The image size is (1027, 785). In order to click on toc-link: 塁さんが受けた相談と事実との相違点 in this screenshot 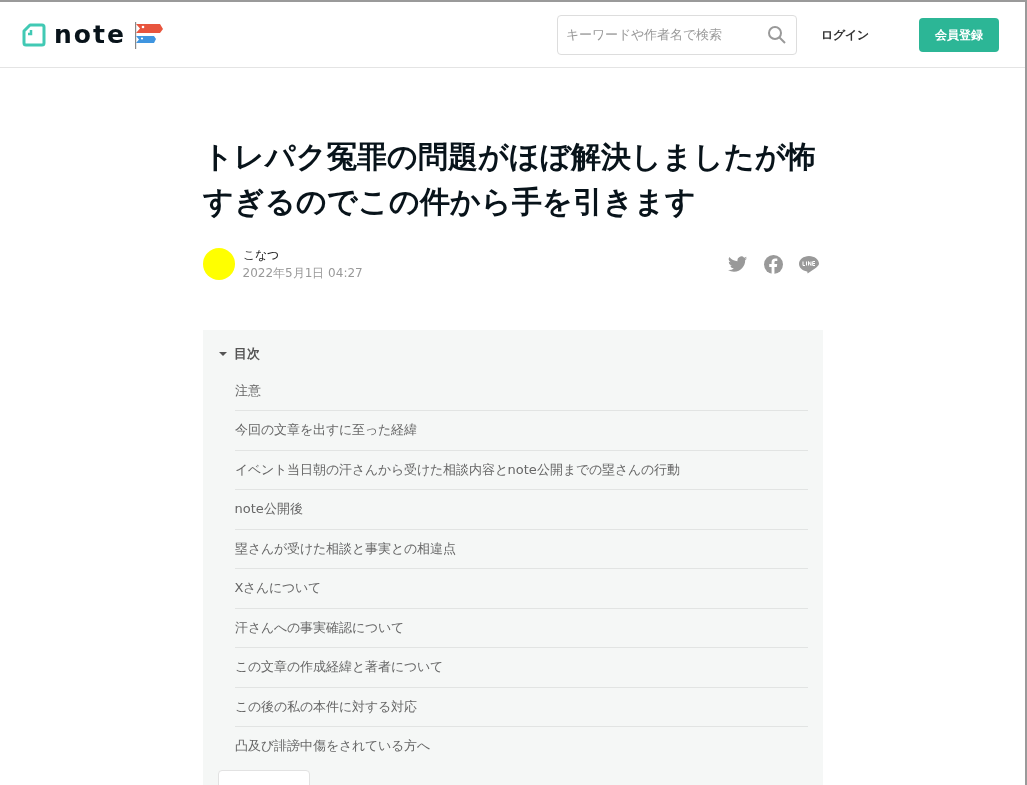, I will do `click(521, 549)`.